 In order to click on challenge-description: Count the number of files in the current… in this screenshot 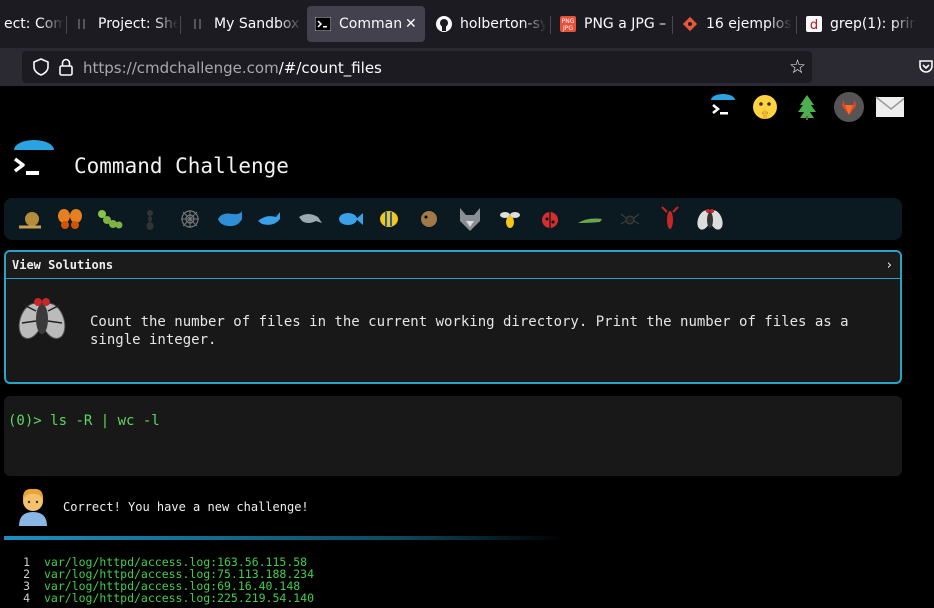, I will do `click(469, 331)`.